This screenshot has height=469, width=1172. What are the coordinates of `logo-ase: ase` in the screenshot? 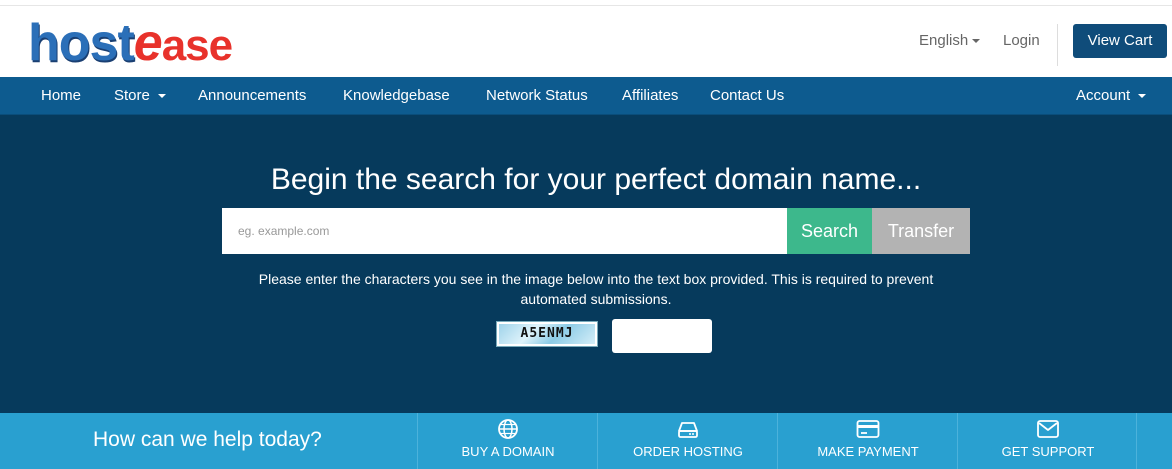 It's located at (197, 45).